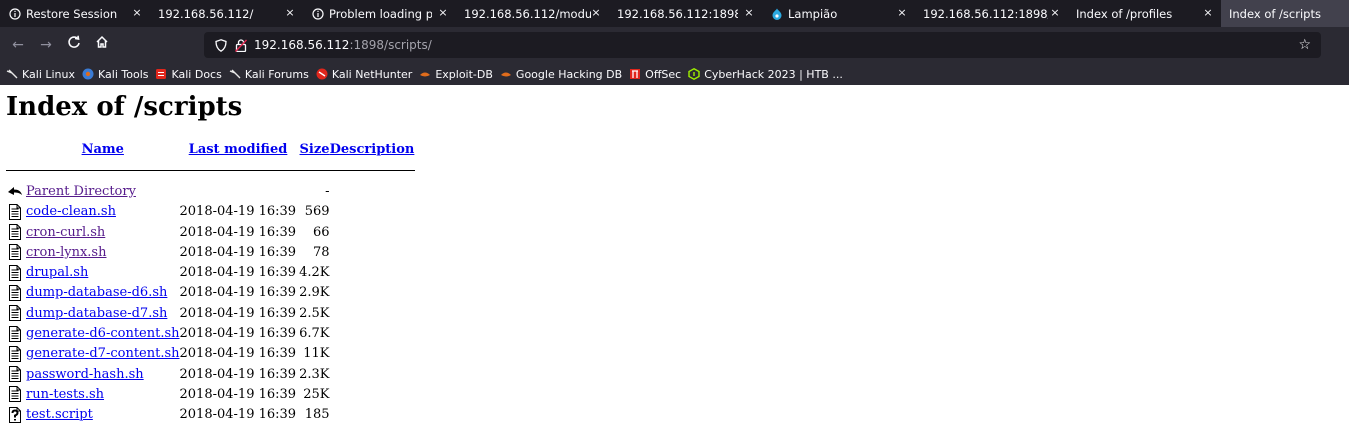 The image size is (1349, 425). What do you see at coordinates (18, 45) in the screenshot?
I see `back-button: ←` at bounding box center [18, 45].